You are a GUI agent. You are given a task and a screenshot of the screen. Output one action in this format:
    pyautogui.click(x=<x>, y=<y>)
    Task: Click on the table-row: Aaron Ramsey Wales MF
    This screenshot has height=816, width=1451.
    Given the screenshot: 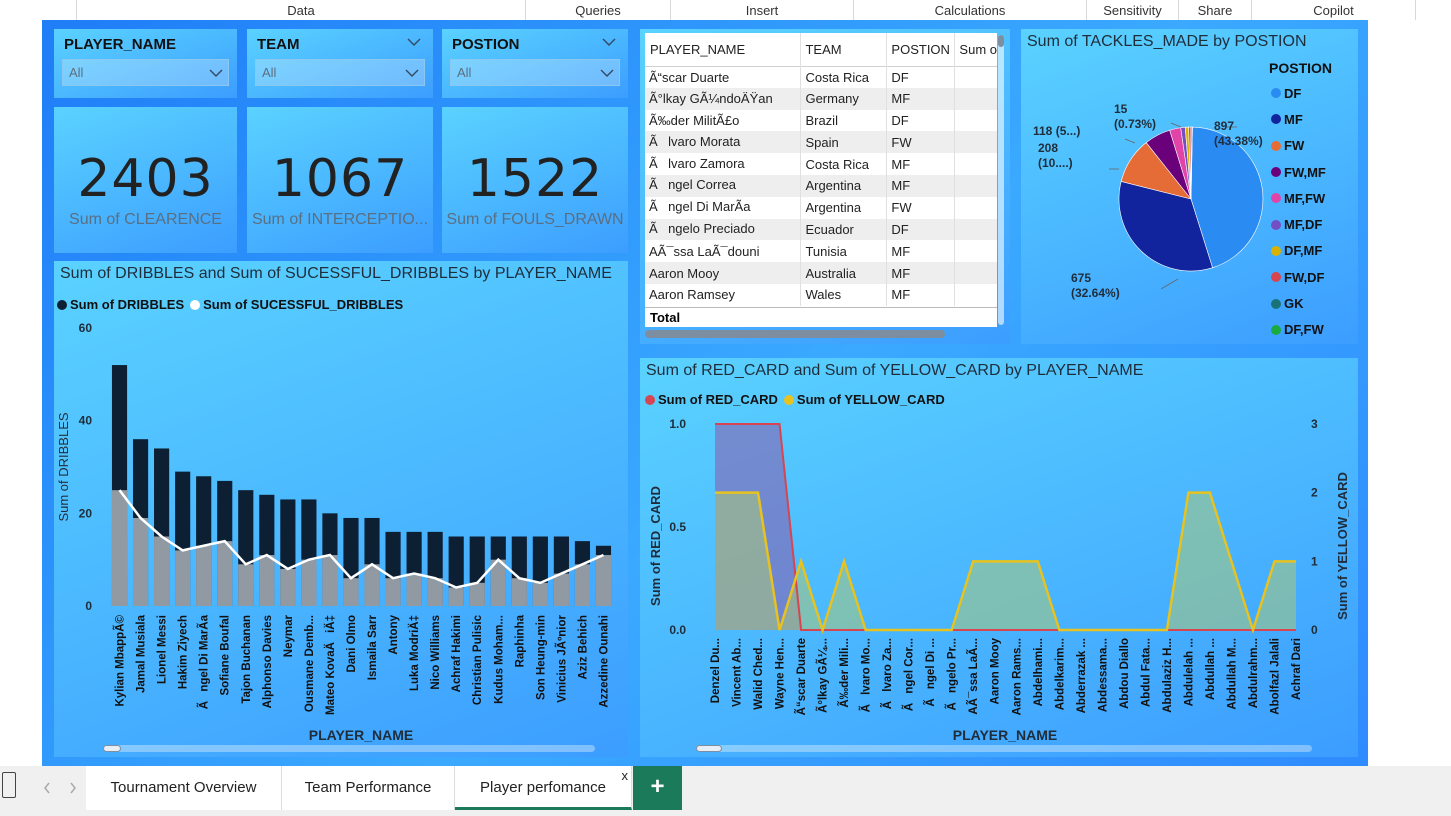 What is the action you would take?
    pyautogui.click(x=821, y=294)
    